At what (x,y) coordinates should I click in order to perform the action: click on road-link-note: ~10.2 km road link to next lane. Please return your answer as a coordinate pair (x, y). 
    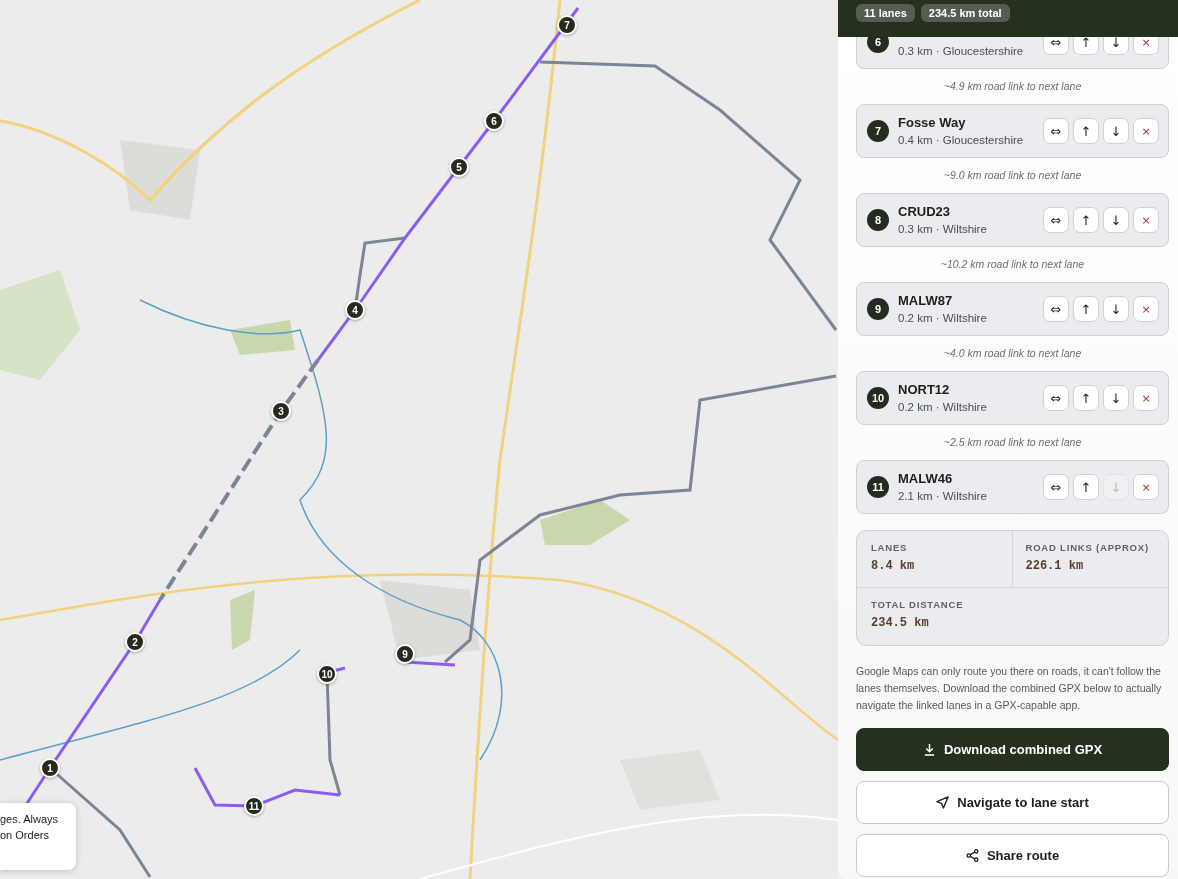
    Looking at the image, I should click on (1012, 264).